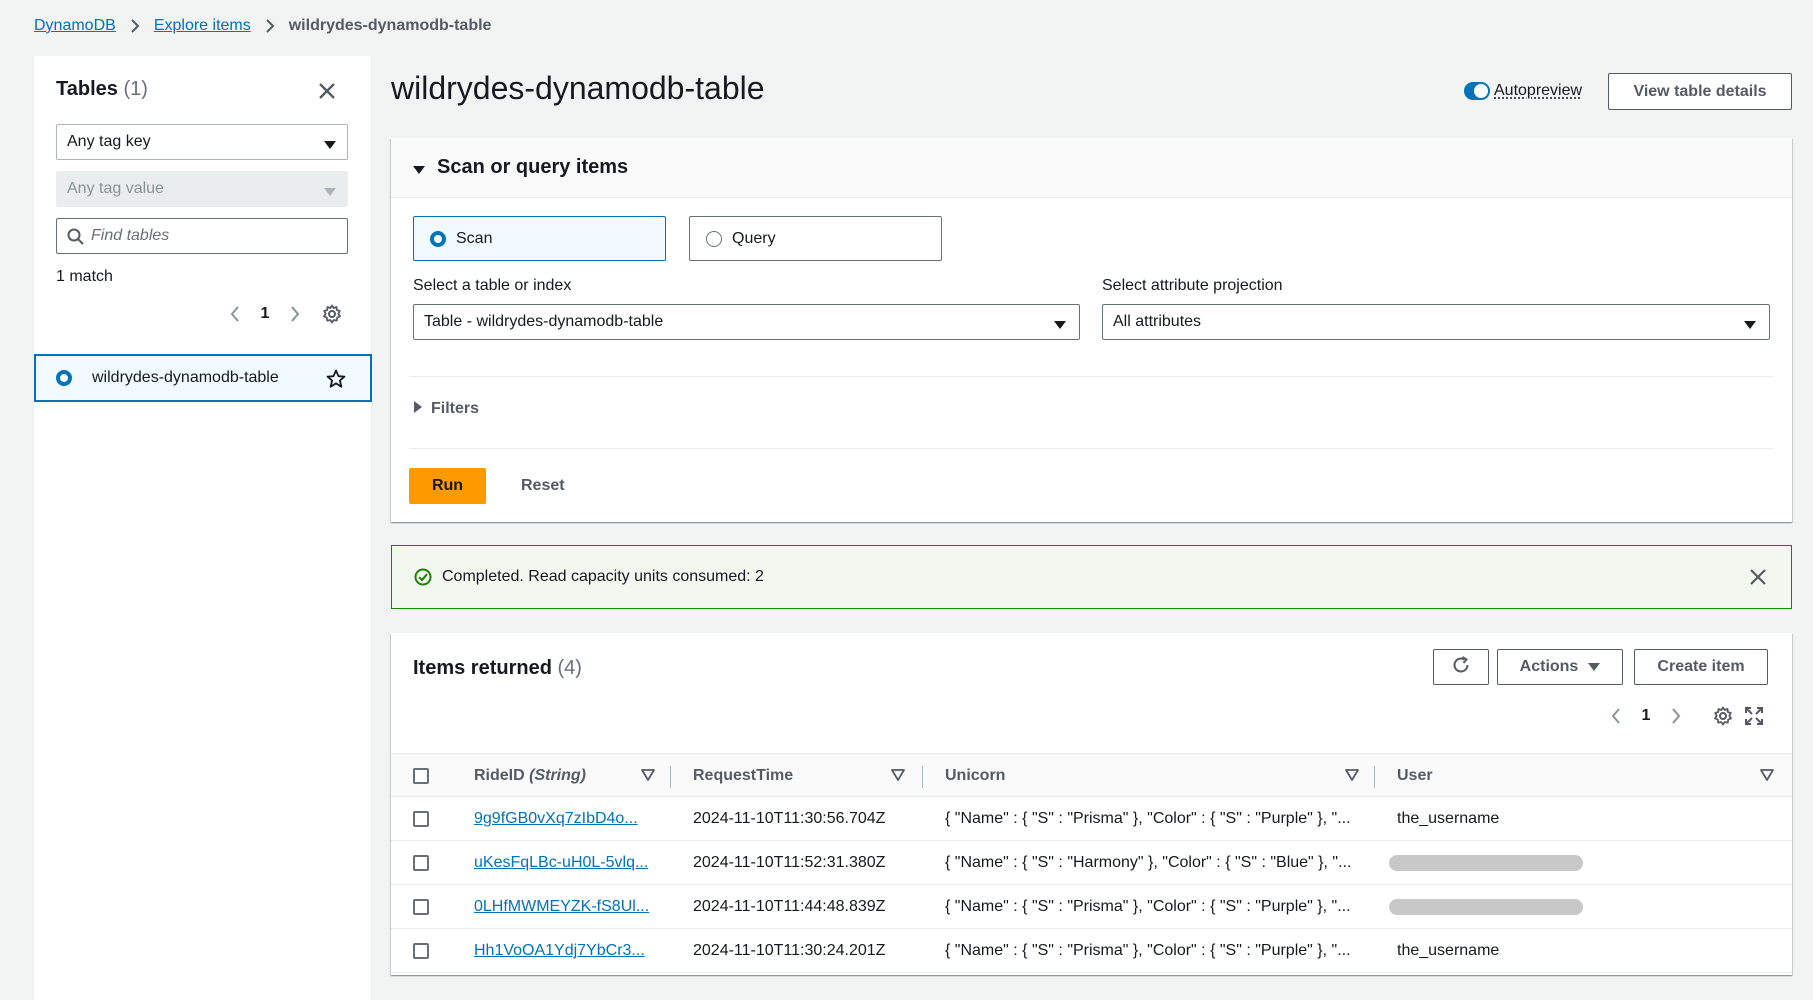 The height and width of the screenshot is (1000, 1813). Describe the element at coordinates (419, 169) in the screenshot. I see `triangle-down-icon` at that location.